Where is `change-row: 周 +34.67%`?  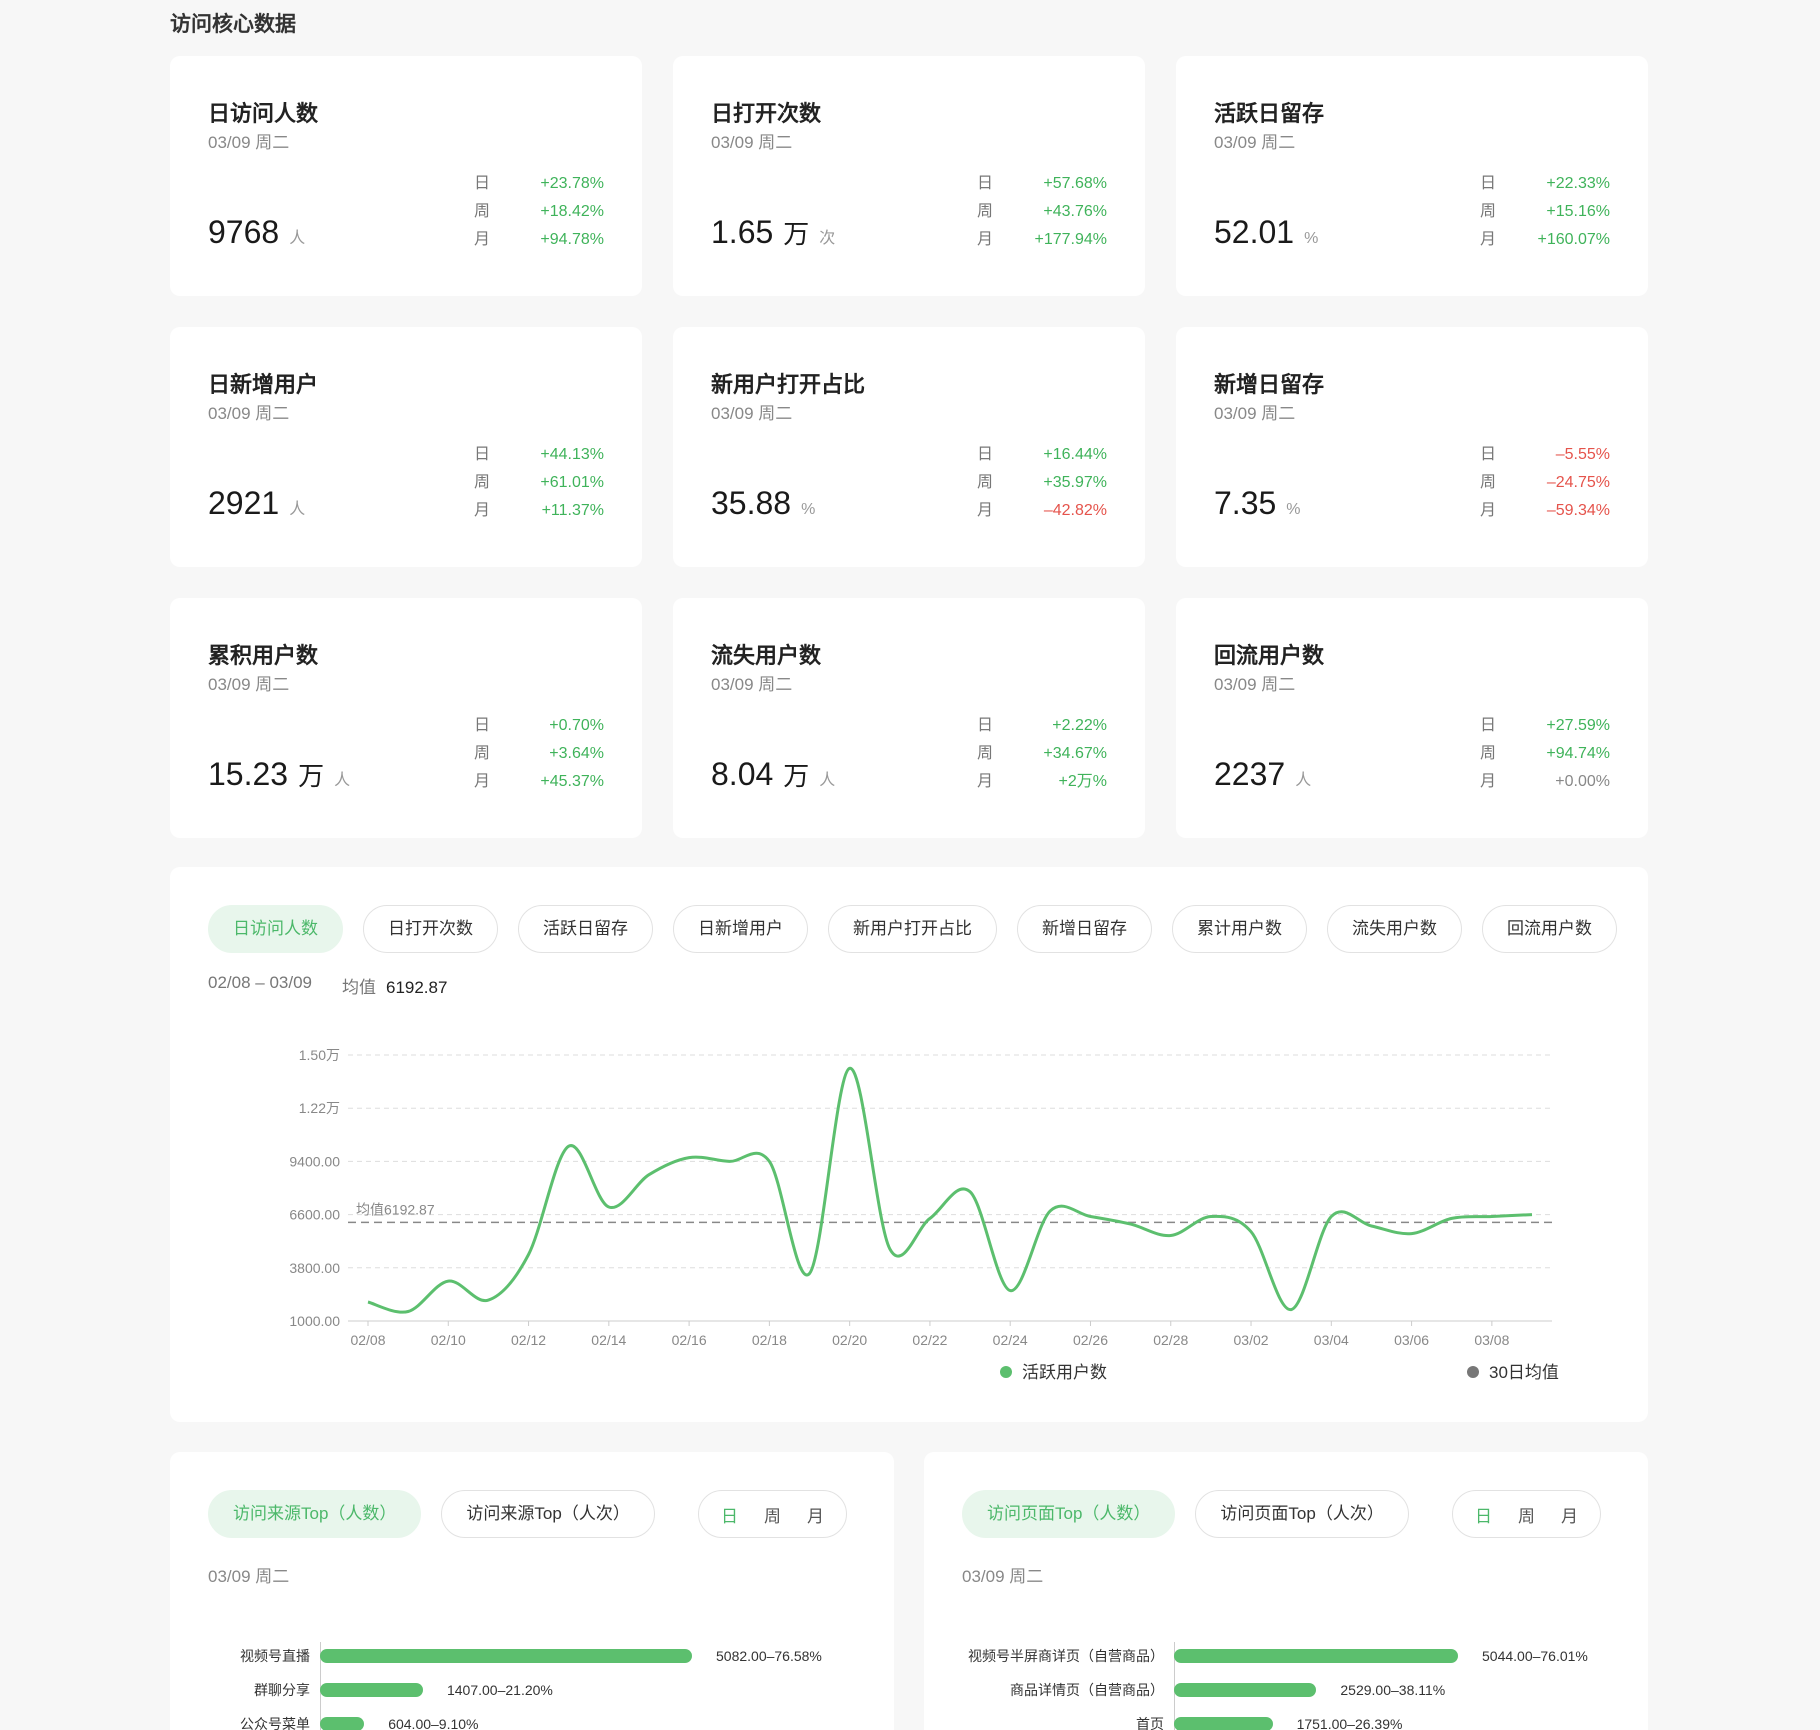 change-row: 周 +34.67% is located at coordinates (1042, 754).